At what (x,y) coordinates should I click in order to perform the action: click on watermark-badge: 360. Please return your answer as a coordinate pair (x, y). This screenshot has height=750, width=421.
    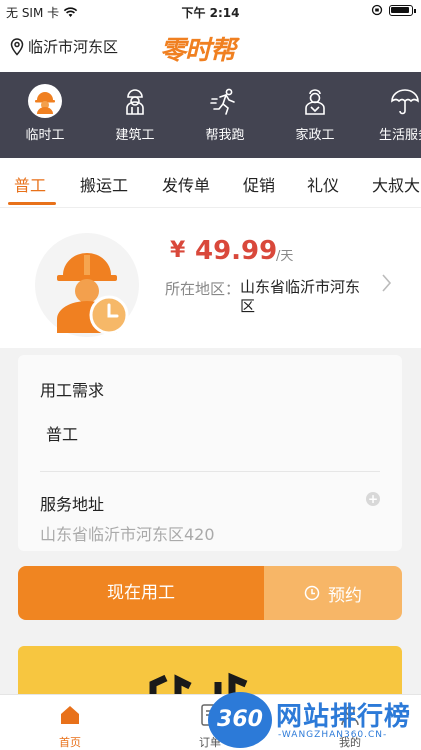
    Looking at the image, I should click on (240, 720).